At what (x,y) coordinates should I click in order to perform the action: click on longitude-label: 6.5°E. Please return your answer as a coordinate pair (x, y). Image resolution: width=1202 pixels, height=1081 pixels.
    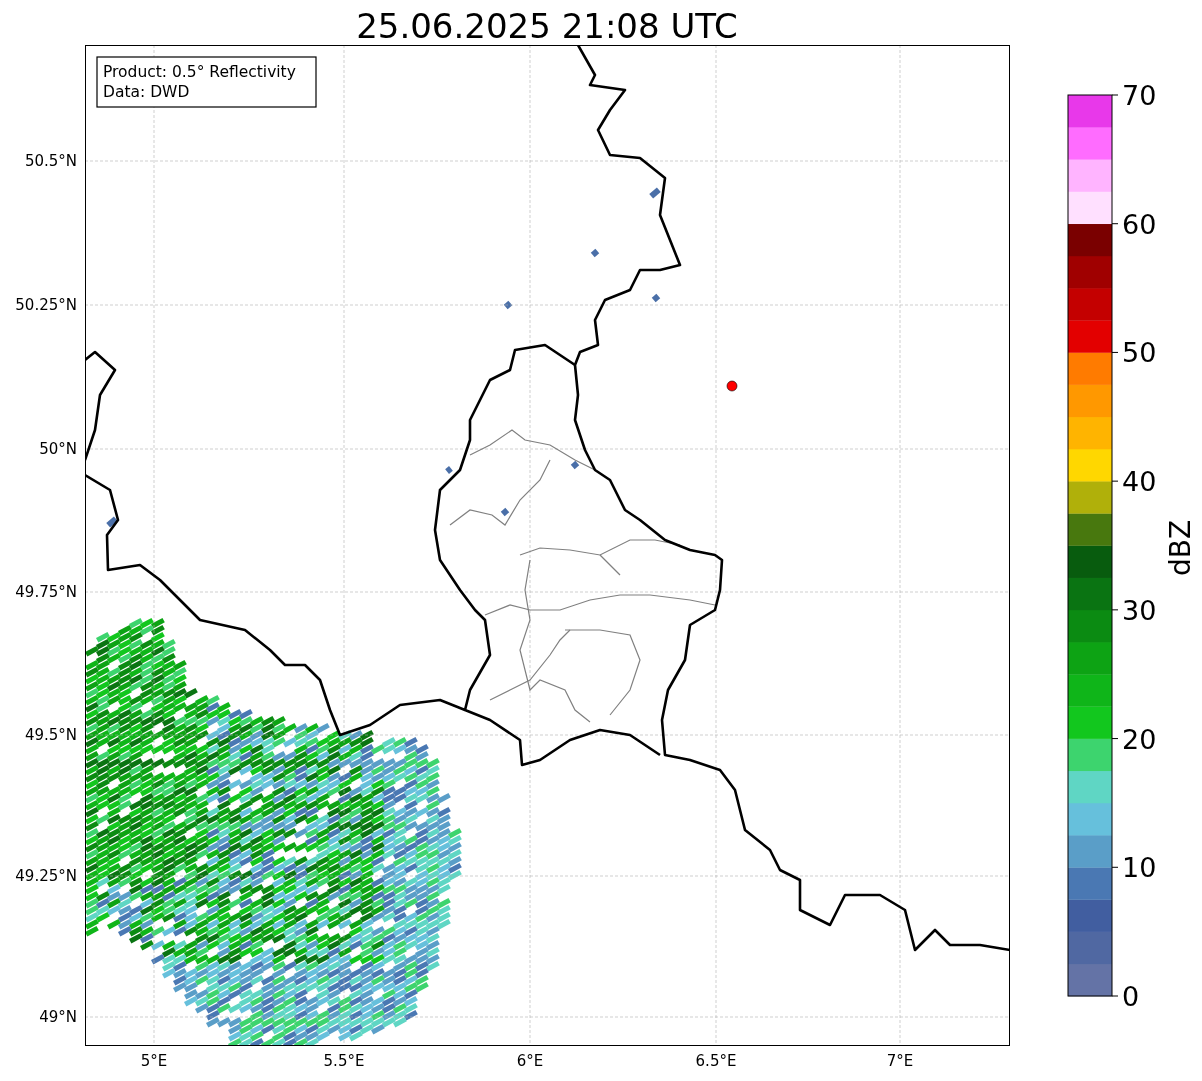
    Looking at the image, I should click on (716, 1061).